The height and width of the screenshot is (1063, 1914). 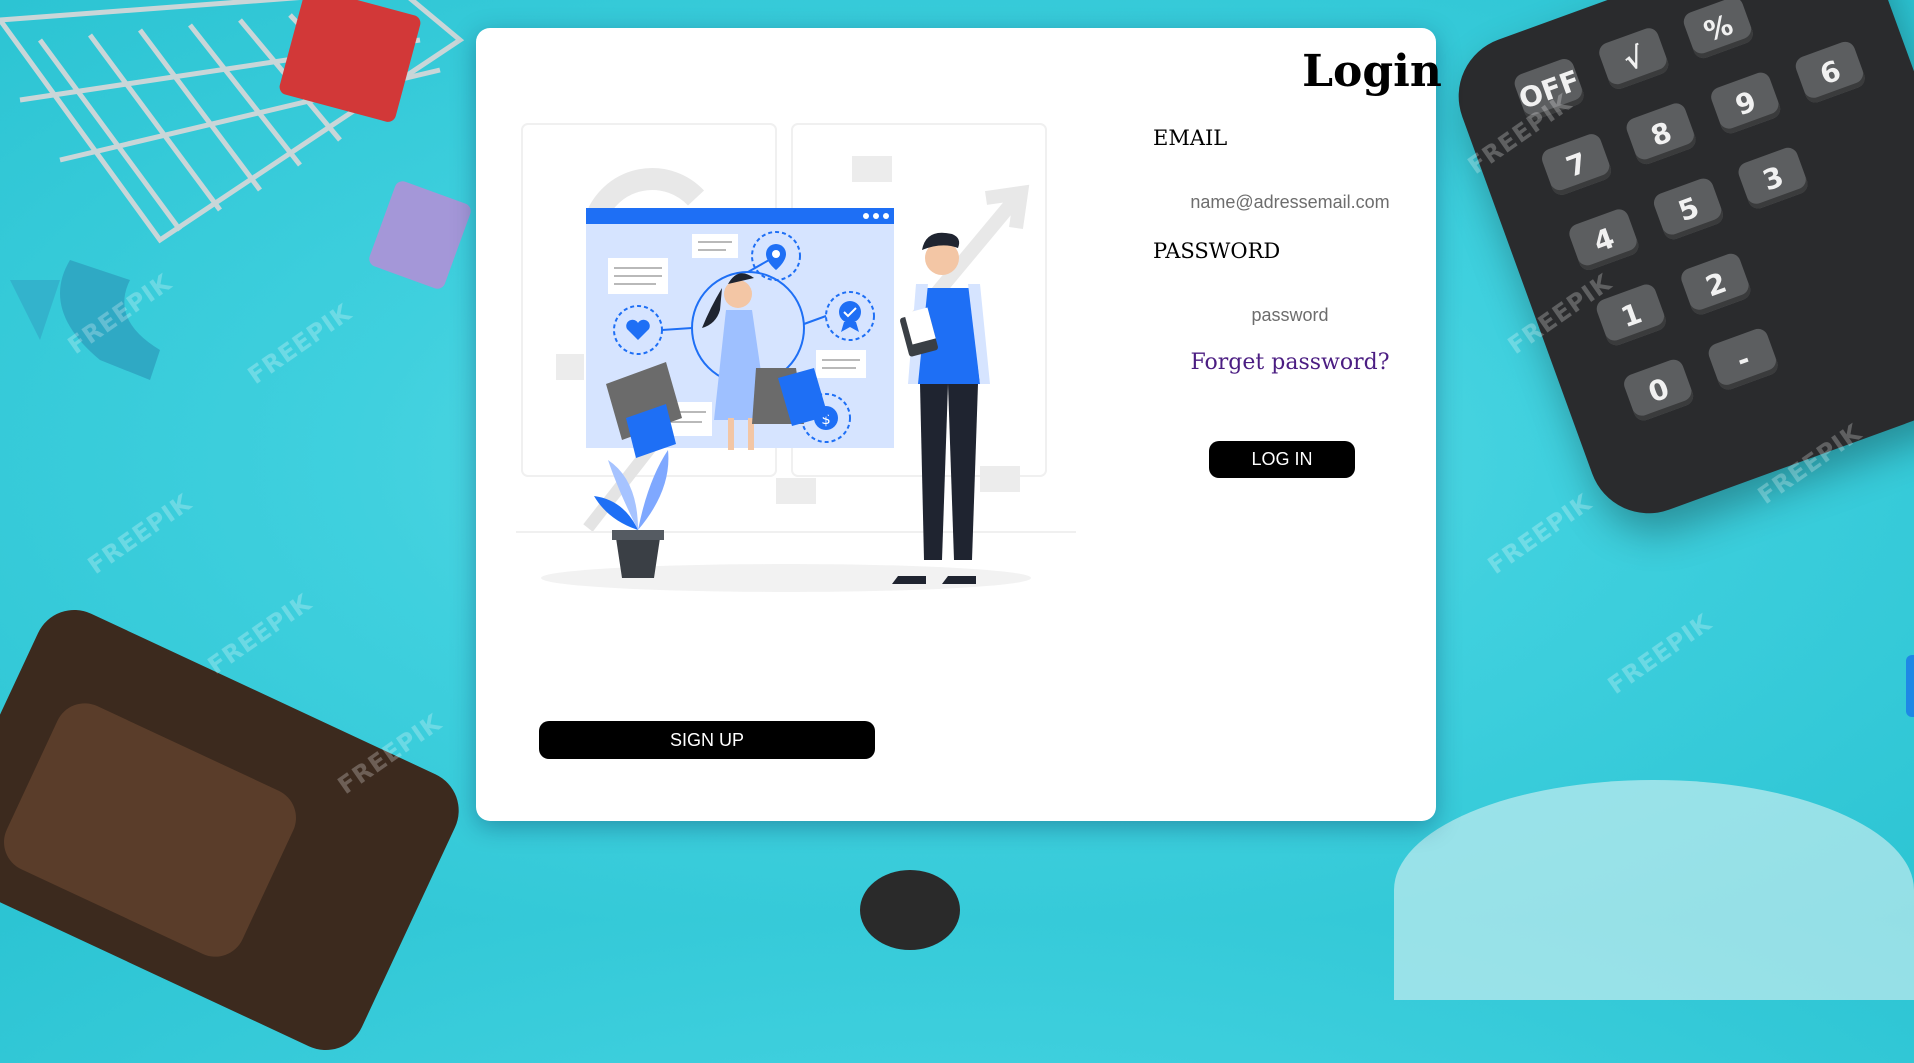 What do you see at coordinates (707, 740) in the screenshot?
I see `signup-button: SIGN UP` at bounding box center [707, 740].